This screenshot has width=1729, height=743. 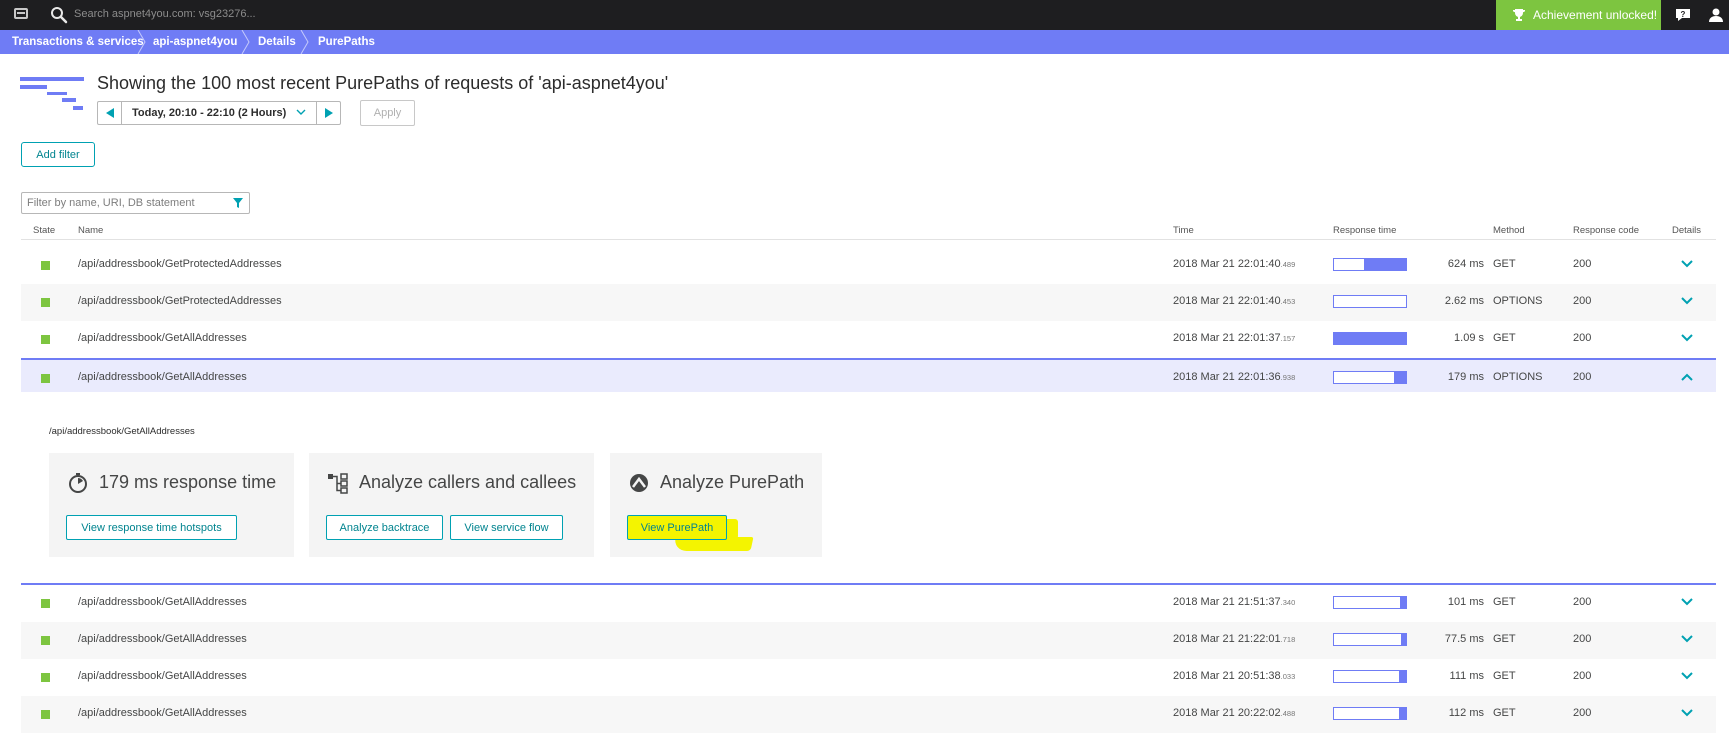 What do you see at coordinates (1687, 230) in the screenshot?
I see `column-details: Details` at bounding box center [1687, 230].